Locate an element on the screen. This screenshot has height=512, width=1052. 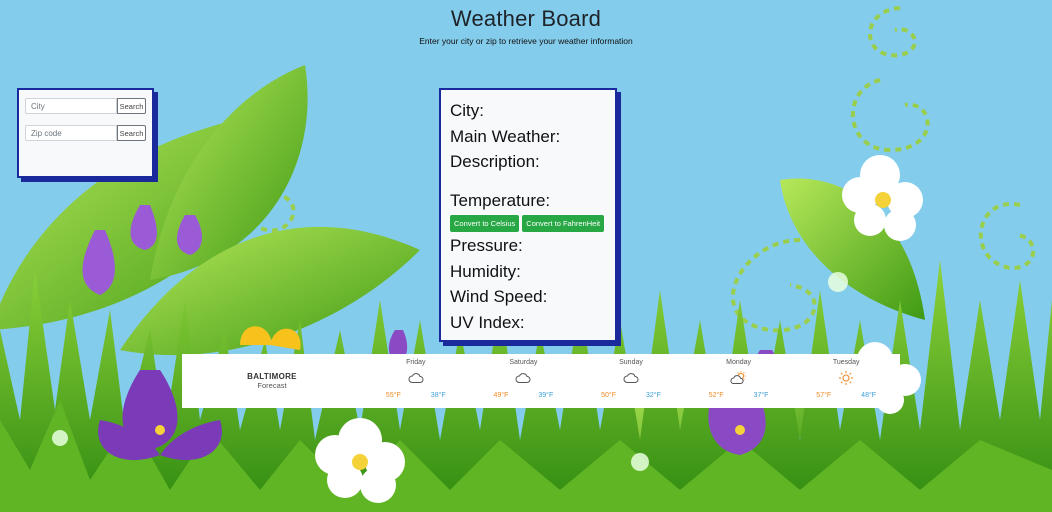
city-search-row: Search is located at coordinates (85, 106).